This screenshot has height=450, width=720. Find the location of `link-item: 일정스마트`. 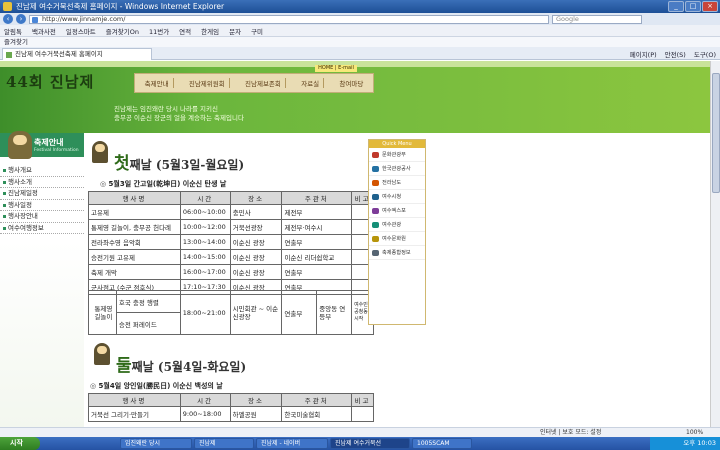

link-item: 일정스마트 is located at coordinates (81, 31).